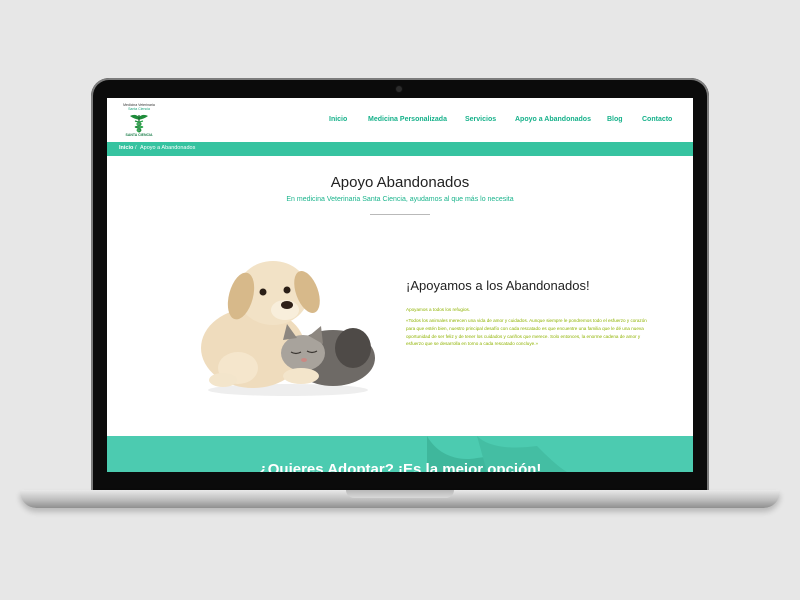  Describe the element at coordinates (407, 119) in the screenshot. I see `nav-medicina-personalizada: Medicina Personalizada` at that location.